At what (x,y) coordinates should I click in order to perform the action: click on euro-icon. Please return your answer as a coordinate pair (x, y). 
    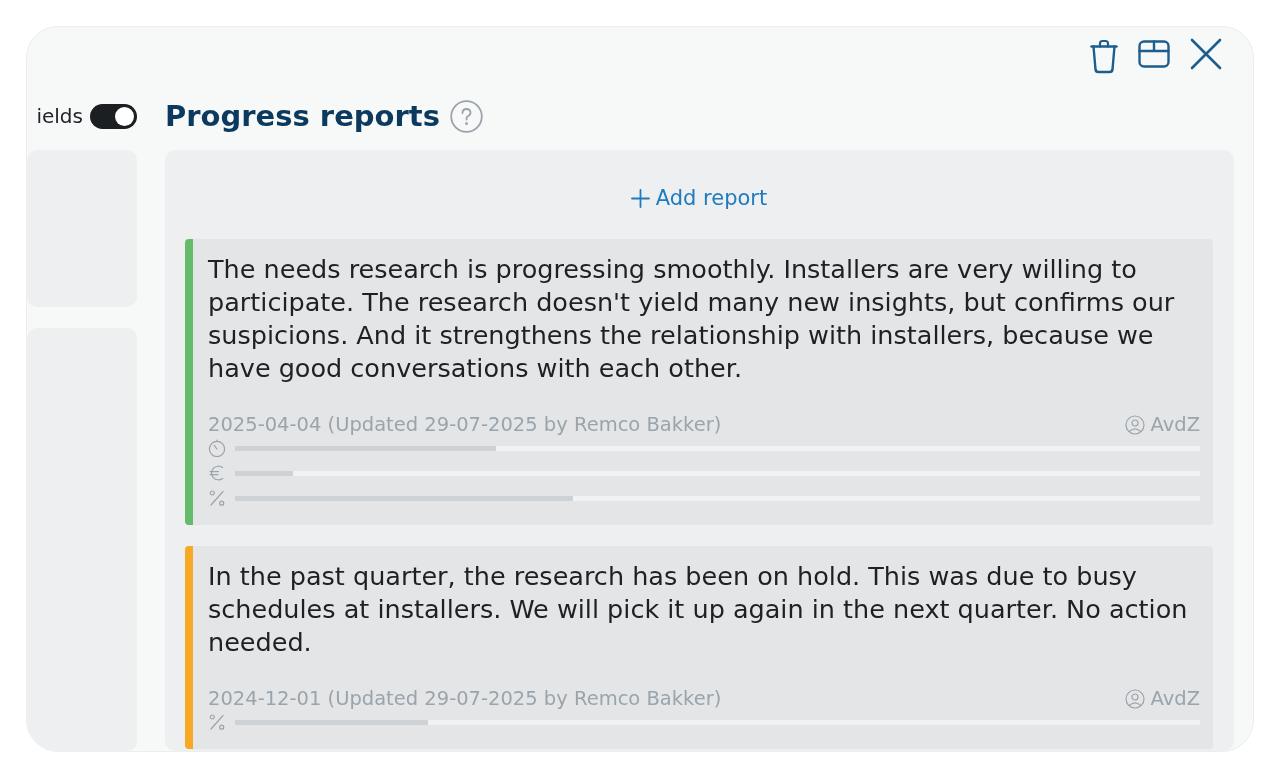
    Looking at the image, I should click on (217, 473).